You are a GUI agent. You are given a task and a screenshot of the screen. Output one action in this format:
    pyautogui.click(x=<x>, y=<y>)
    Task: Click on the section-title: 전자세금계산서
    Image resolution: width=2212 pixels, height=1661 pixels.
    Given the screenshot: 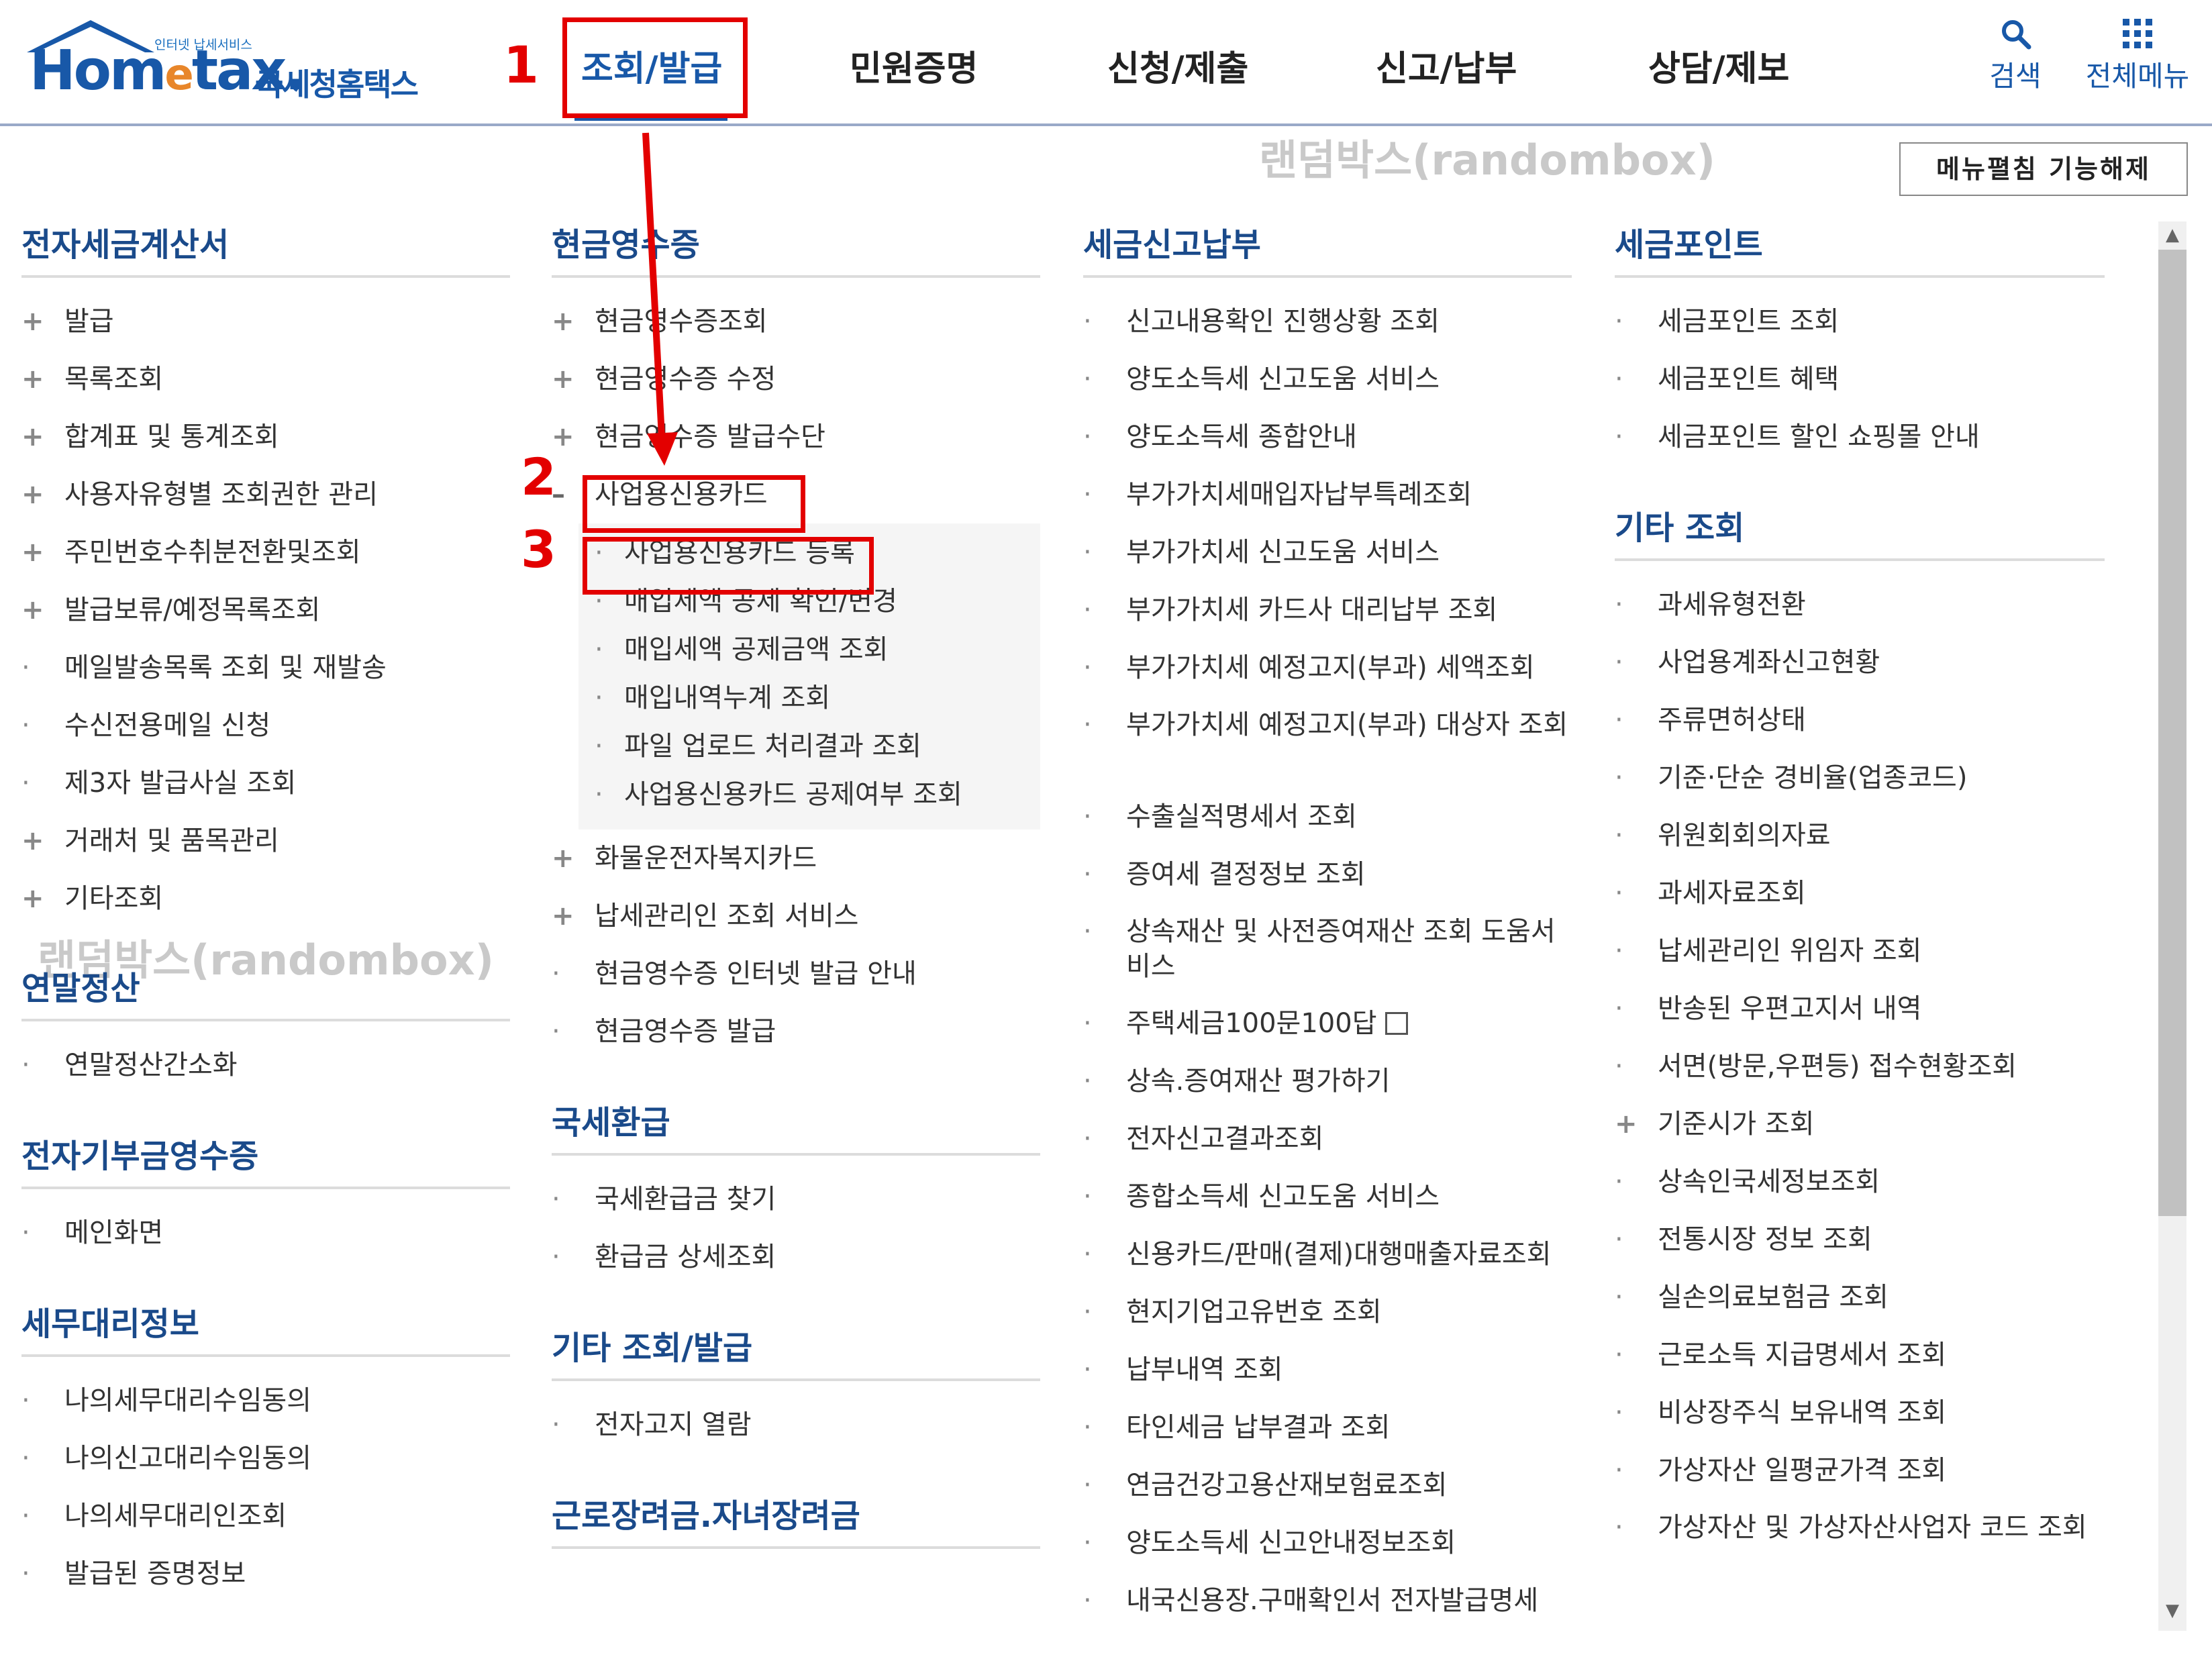 What is the action you would take?
    pyautogui.click(x=265, y=246)
    